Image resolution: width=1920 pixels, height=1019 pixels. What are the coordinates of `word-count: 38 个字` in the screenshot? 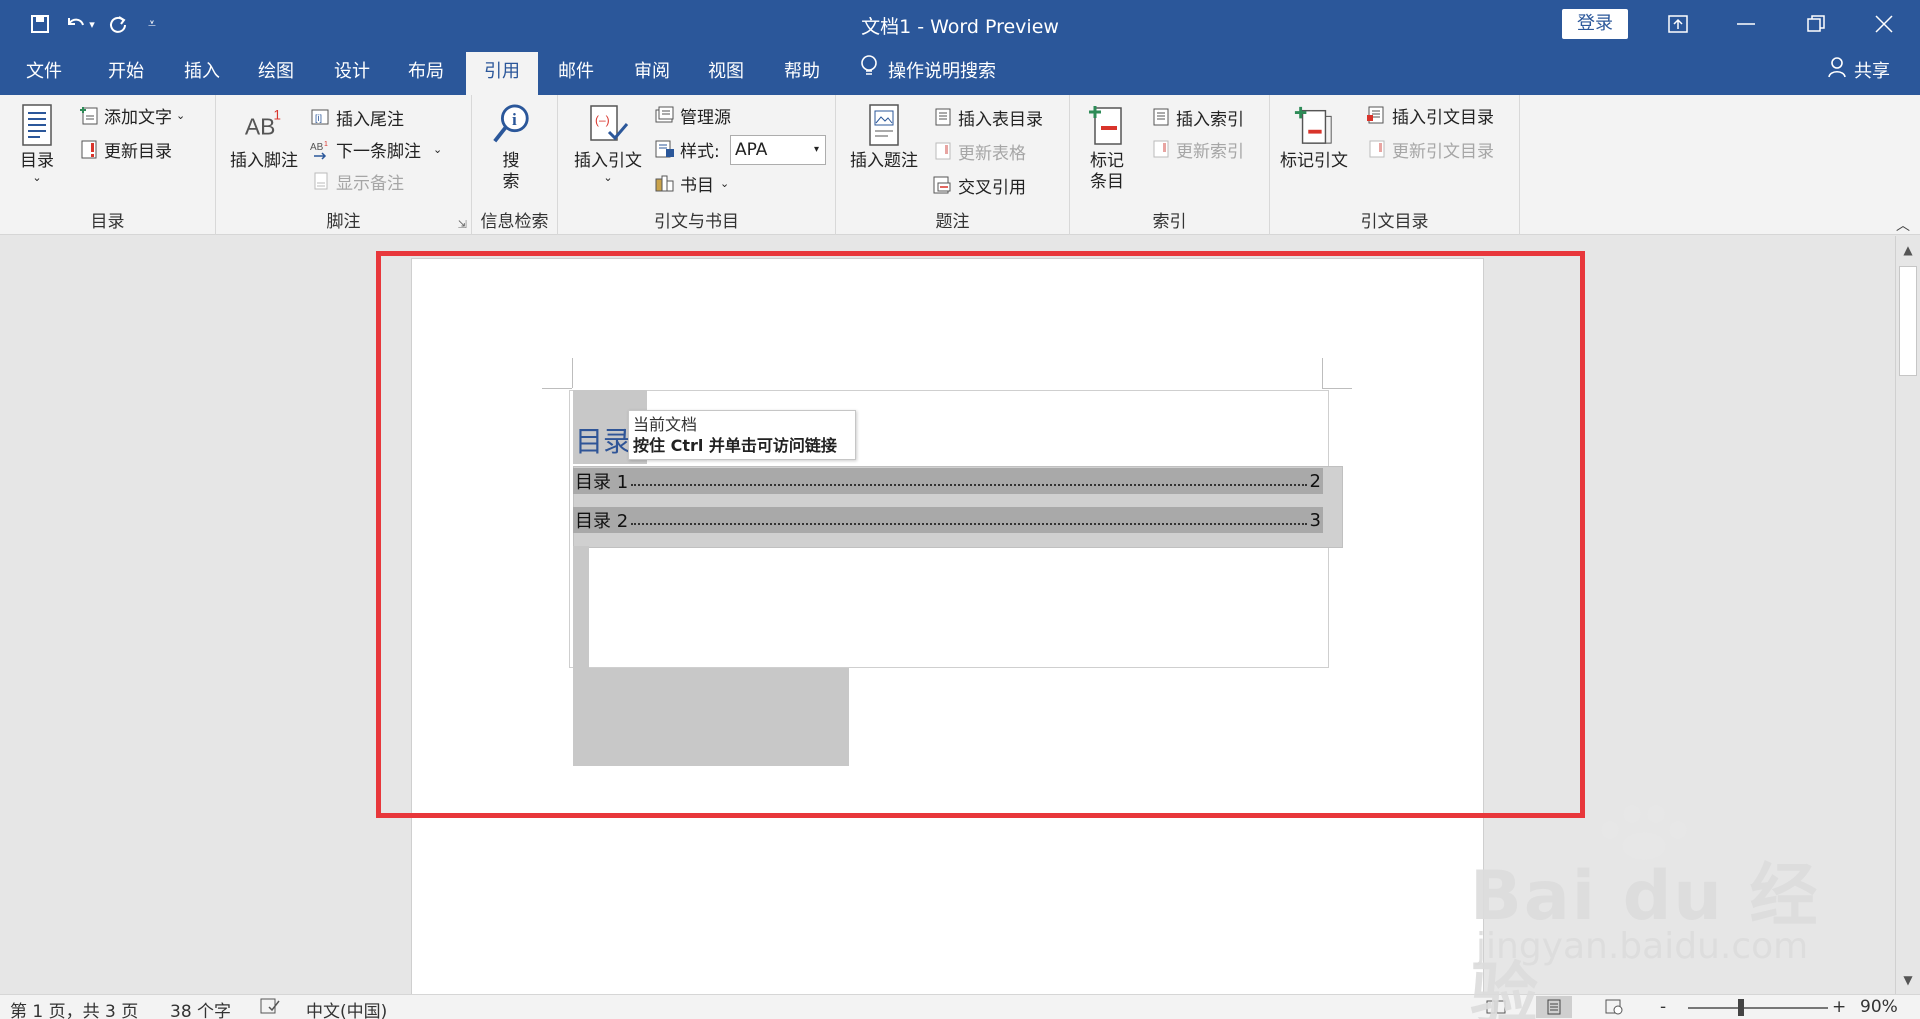 It's located at (200, 1008).